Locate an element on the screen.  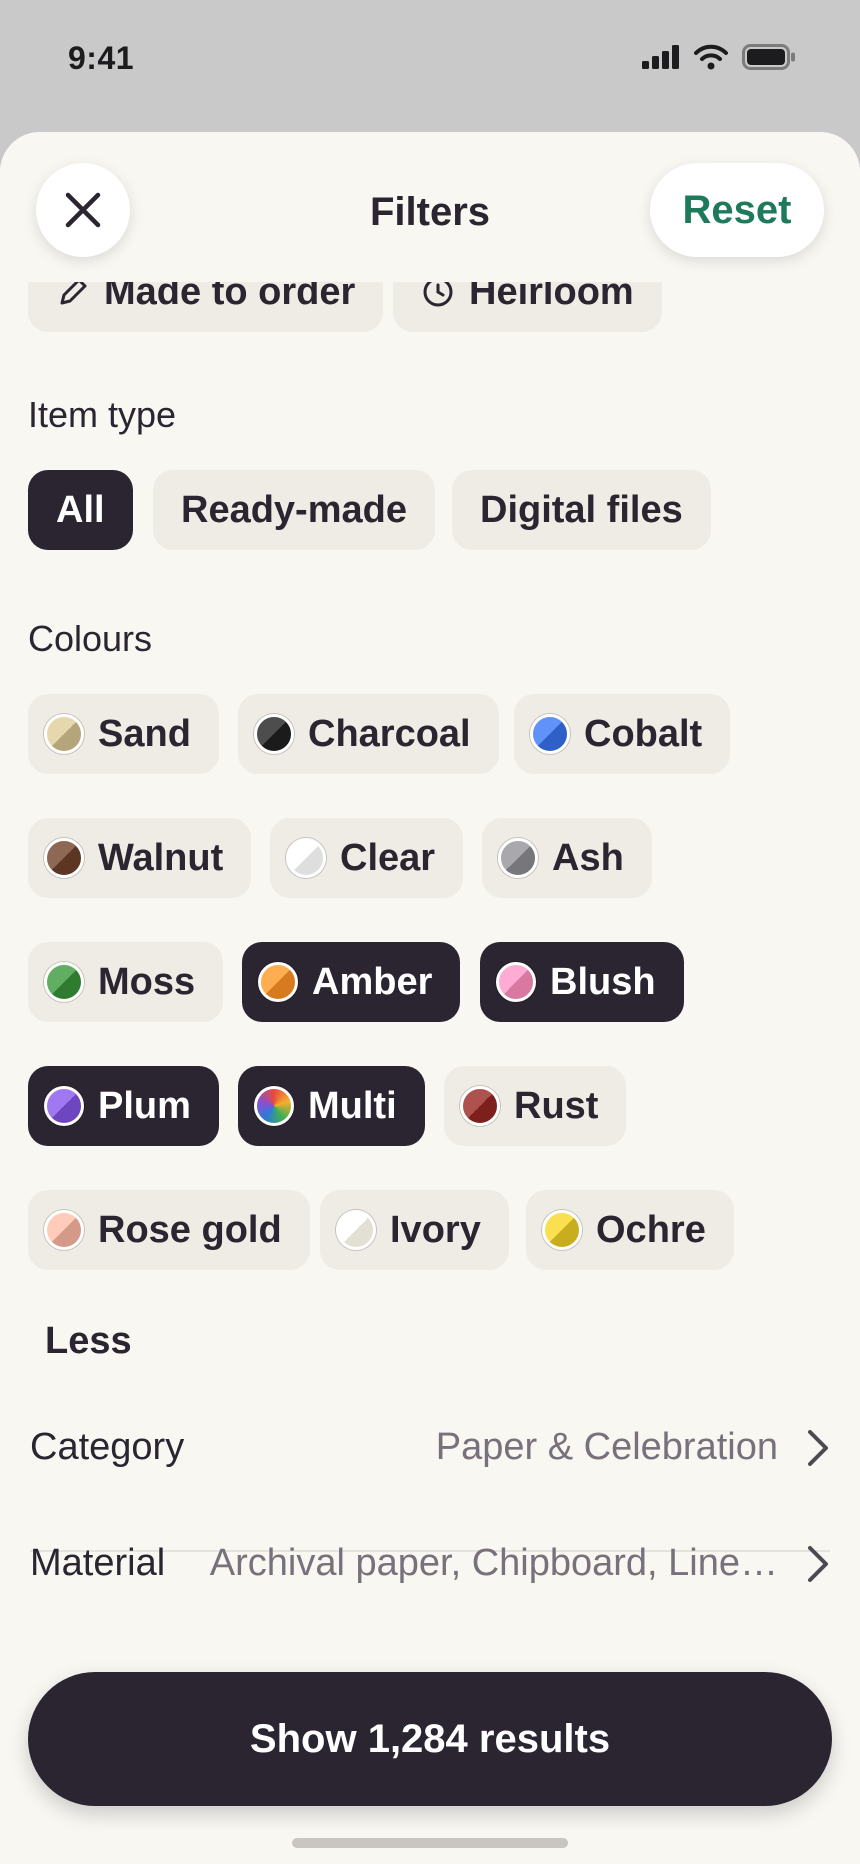
chip-label: Ready-made is located at coordinates (294, 509).